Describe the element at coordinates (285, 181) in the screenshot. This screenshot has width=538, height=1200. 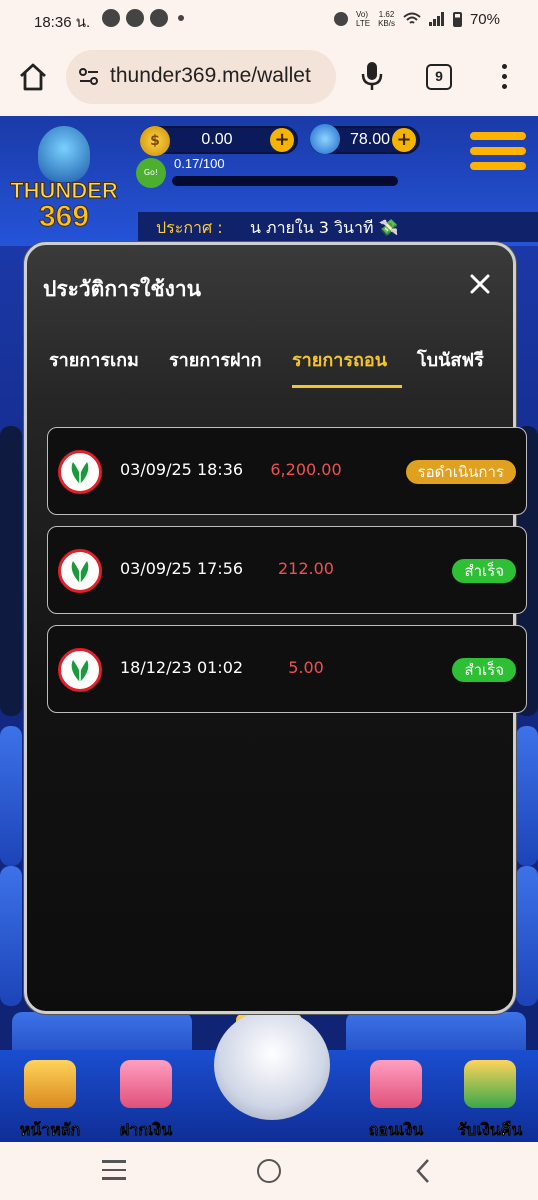
I see `xp-progress-bar` at that location.